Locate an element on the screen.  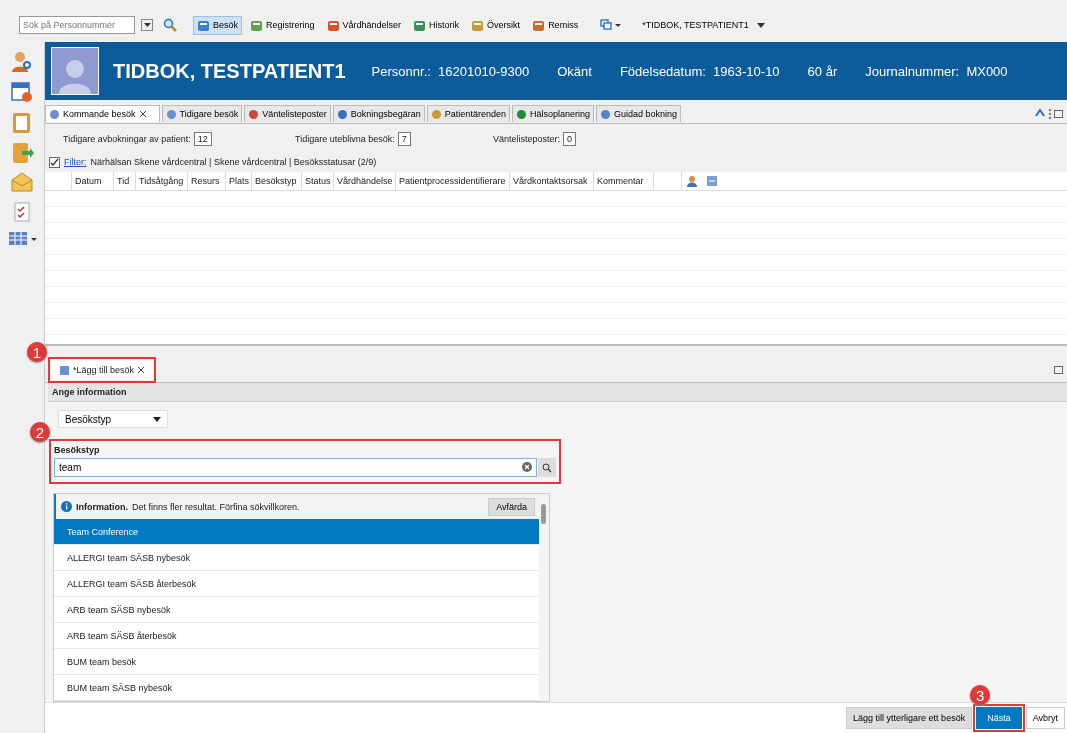
filter-link: Filter: is located at coordinates (75, 162).